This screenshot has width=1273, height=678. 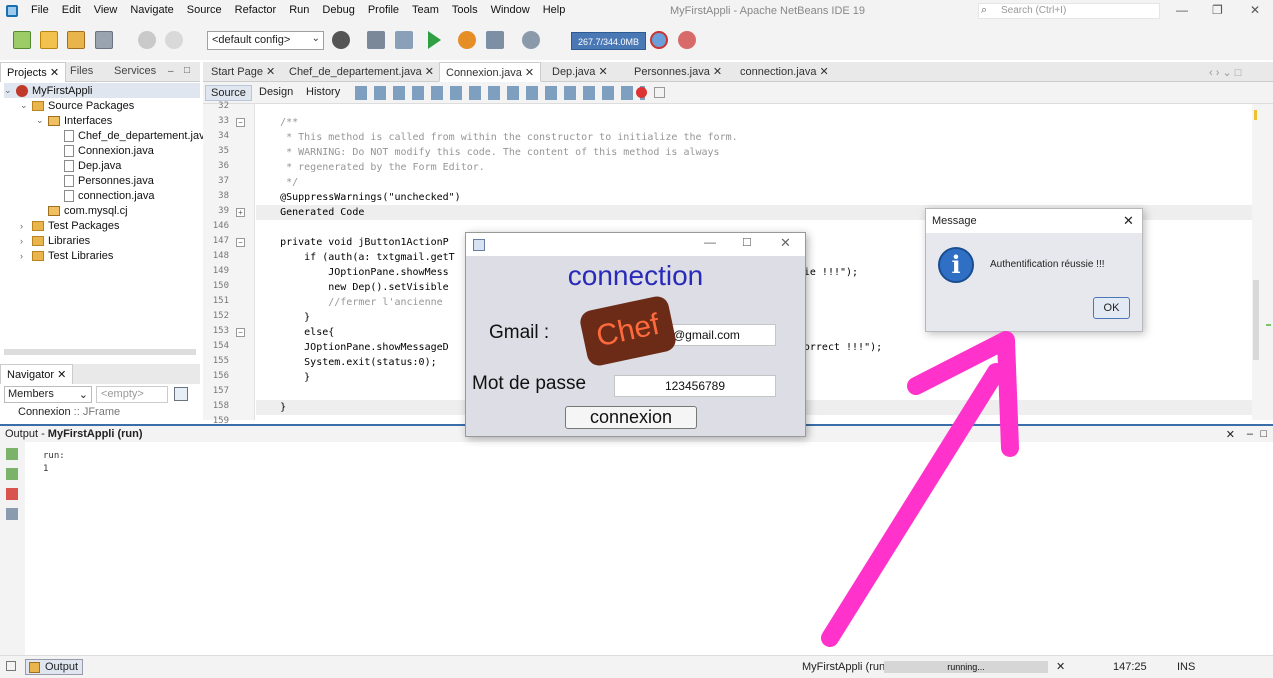 What do you see at coordinates (913, 505) in the screenshot?
I see `arrow-shaft` at bounding box center [913, 505].